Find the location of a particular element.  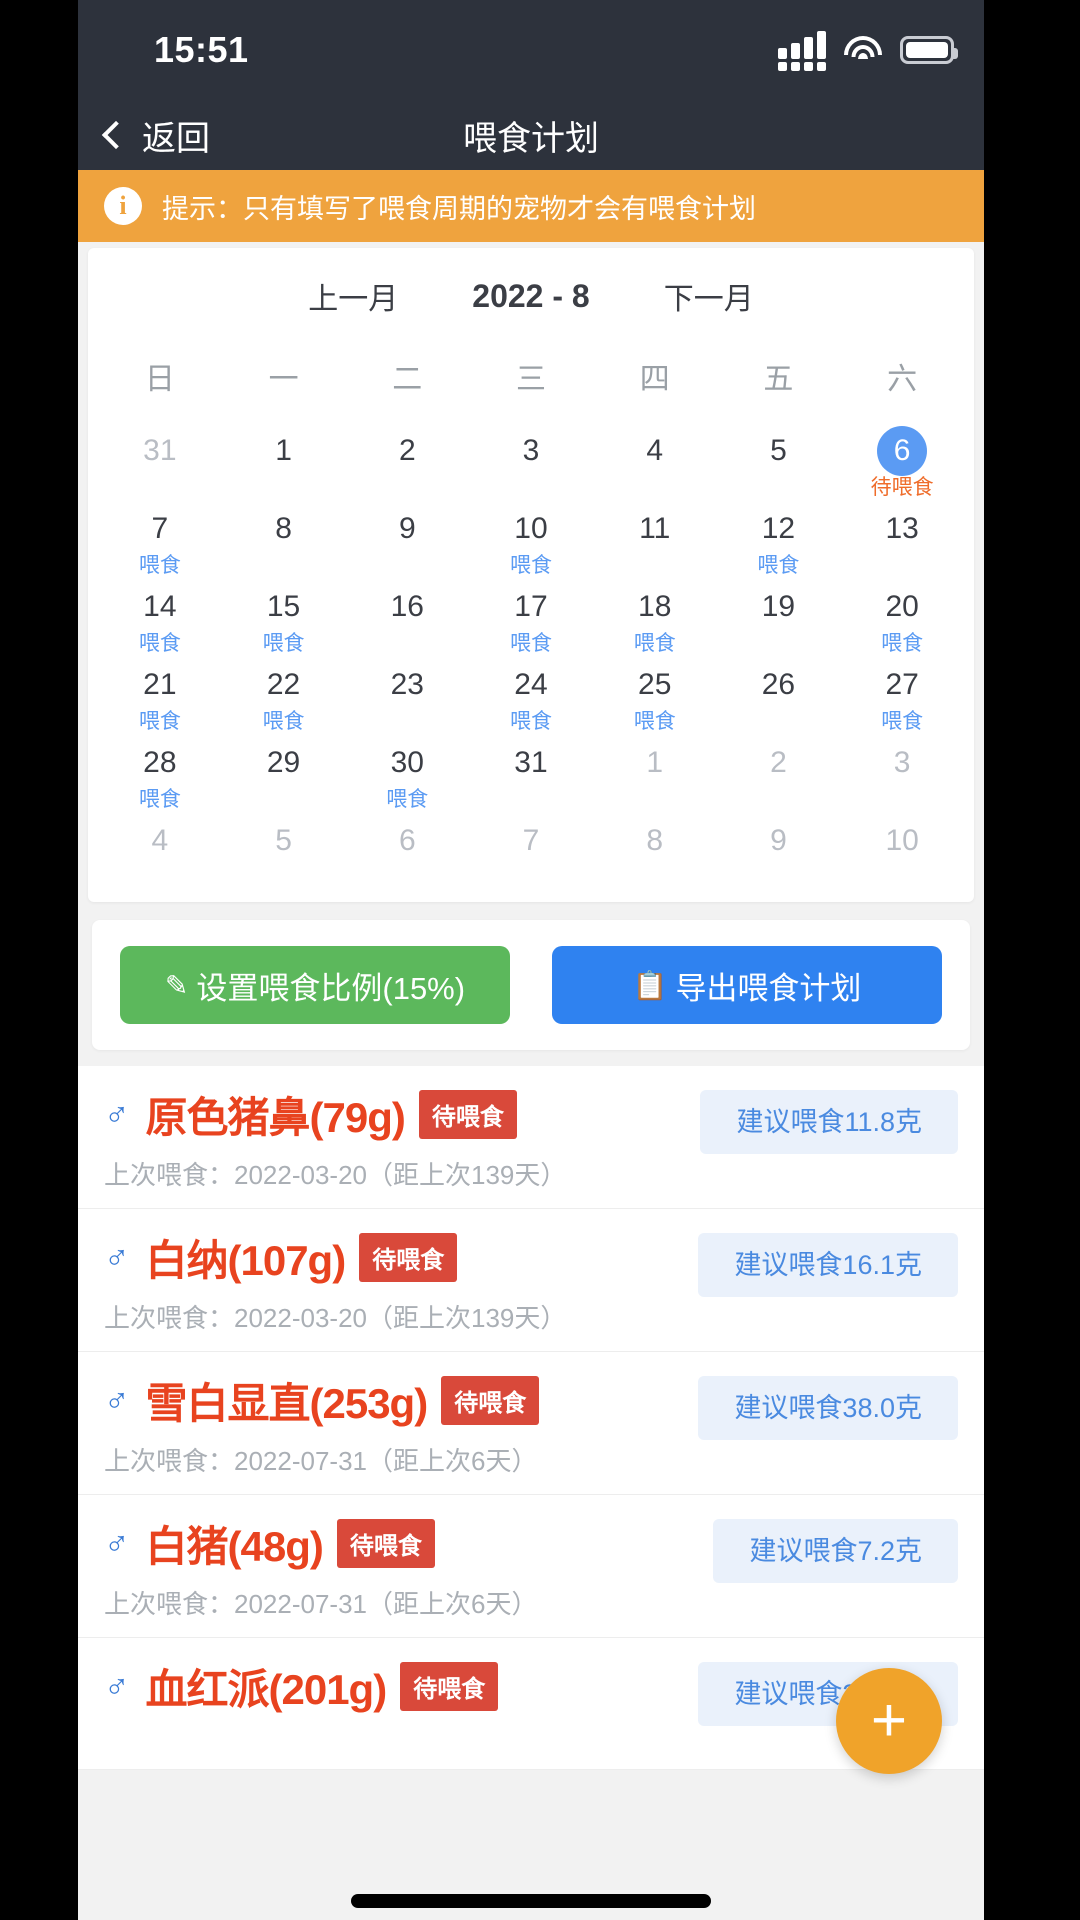

calendar-day-cell: 25 喂食 is located at coordinates (655, 695).